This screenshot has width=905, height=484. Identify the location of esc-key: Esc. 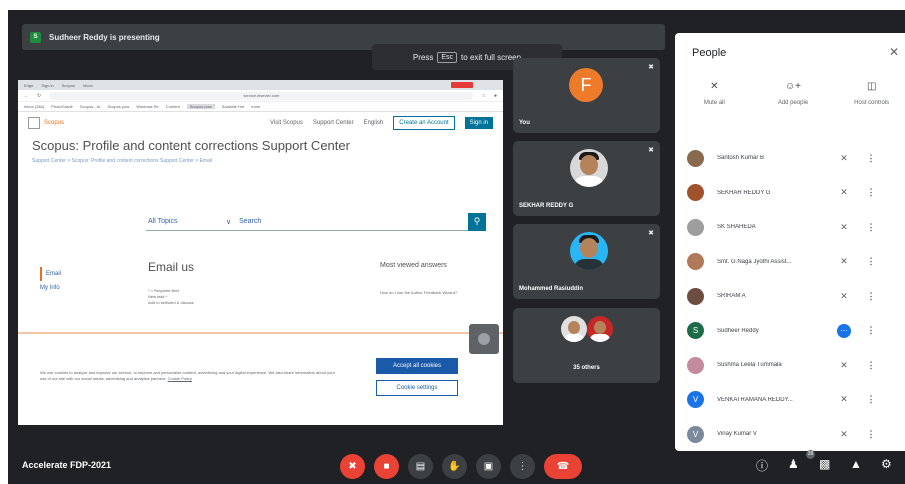
(447, 57).